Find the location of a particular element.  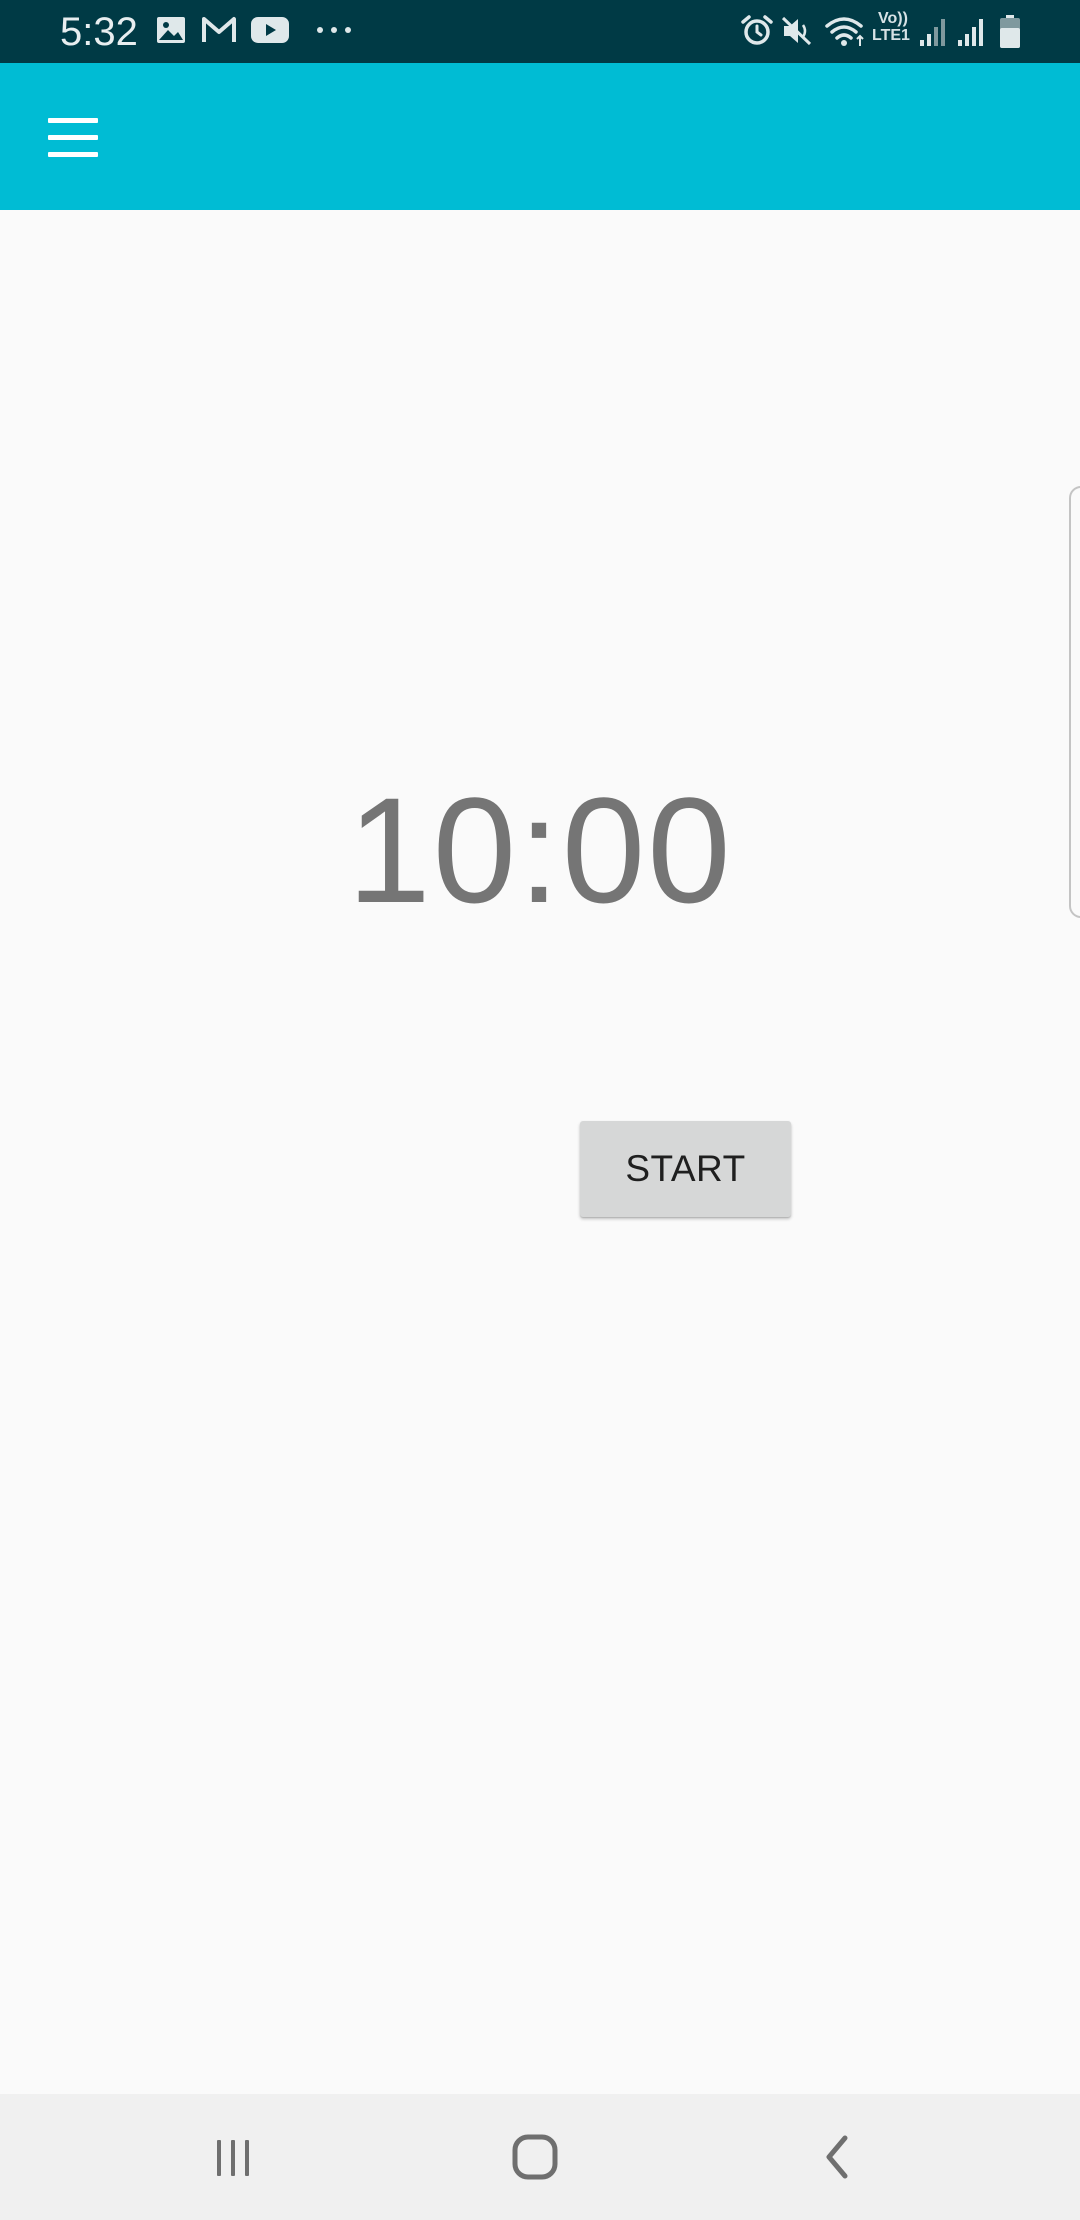

start-button: START is located at coordinates (685, 1169).